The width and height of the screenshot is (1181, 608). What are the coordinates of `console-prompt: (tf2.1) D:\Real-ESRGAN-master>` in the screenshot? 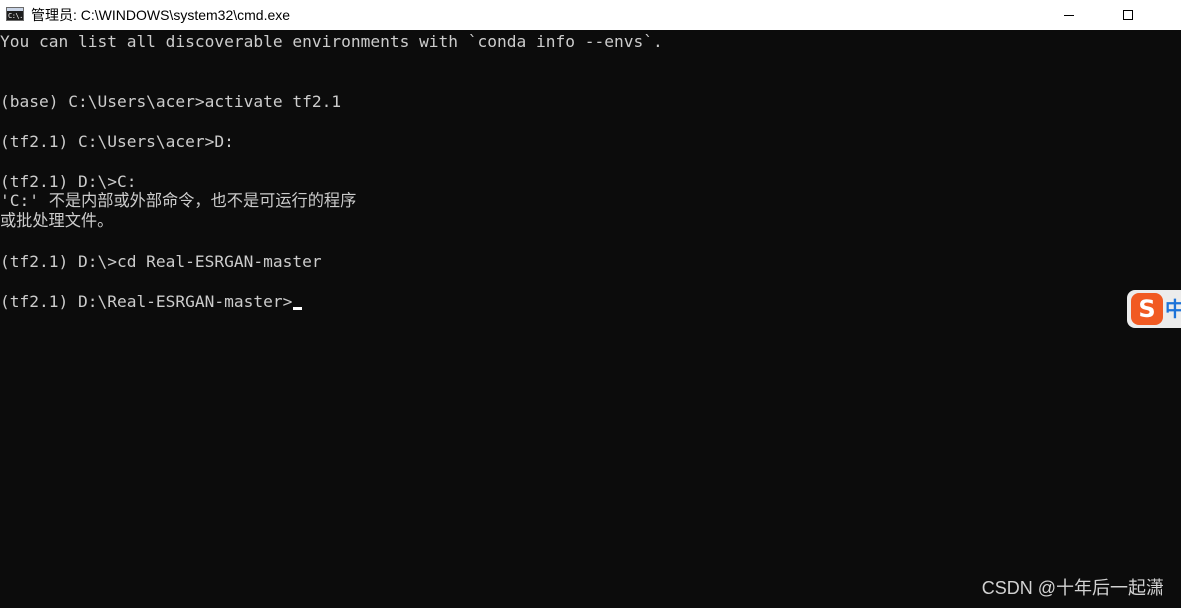 It's located at (146, 301).